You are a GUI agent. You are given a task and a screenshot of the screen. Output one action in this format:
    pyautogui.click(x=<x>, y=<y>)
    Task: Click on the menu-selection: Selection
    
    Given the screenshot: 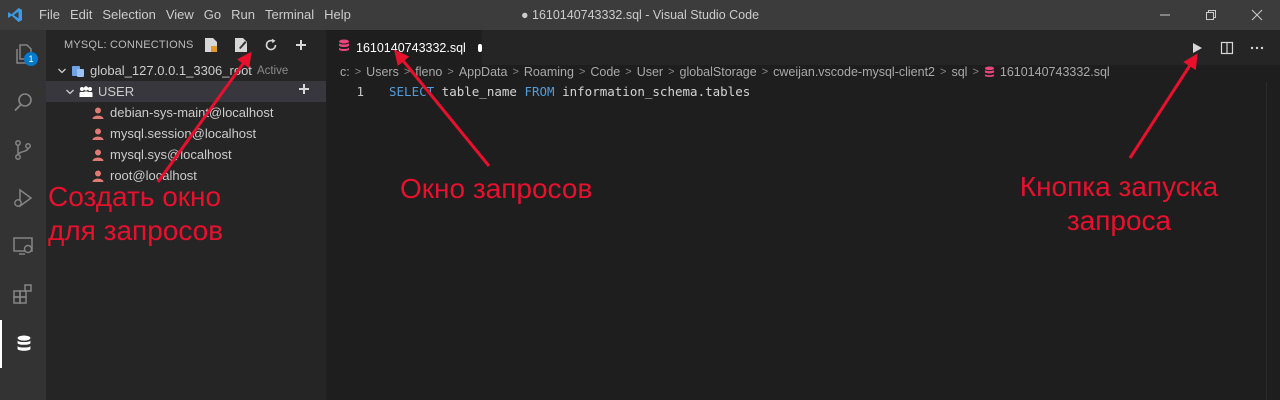 What is the action you would take?
    pyautogui.click(x=128, y=15)
    